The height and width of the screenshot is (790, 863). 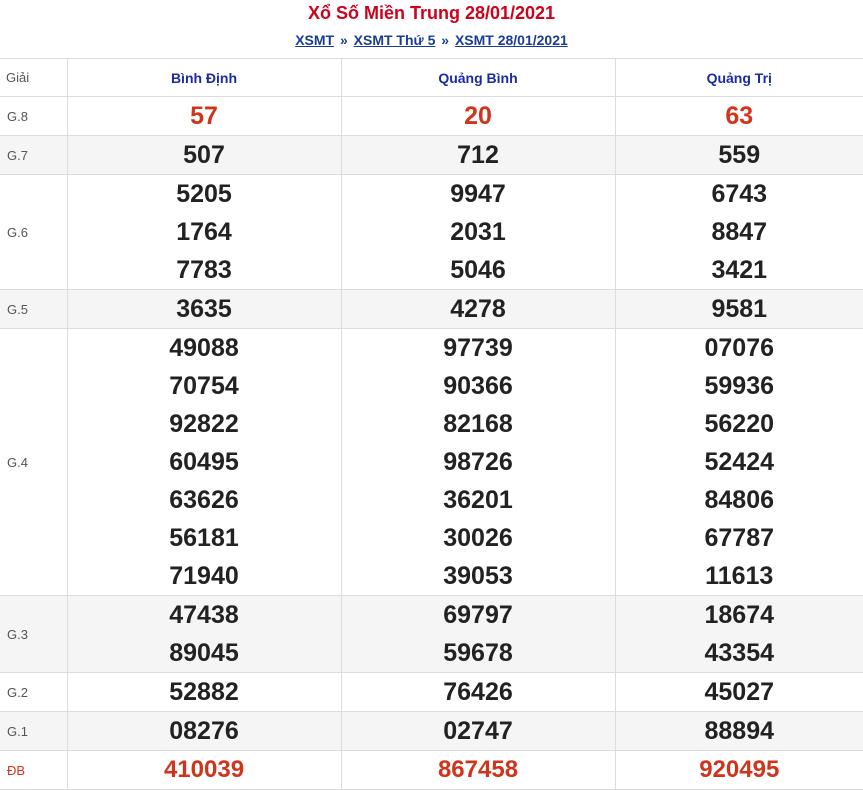 I want to click on result-number: 69797, so click(x=478, y=615).